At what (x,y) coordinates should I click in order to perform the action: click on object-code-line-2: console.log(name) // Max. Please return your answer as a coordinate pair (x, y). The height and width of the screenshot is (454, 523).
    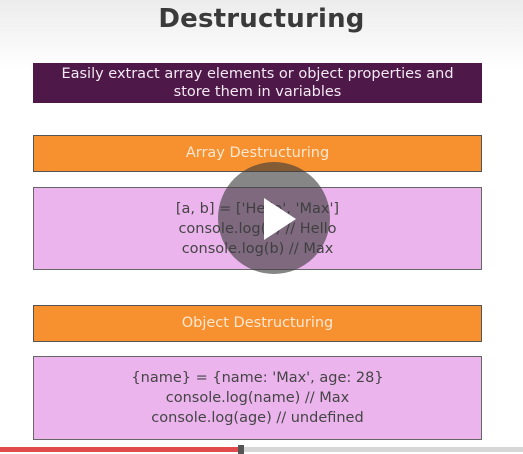
    Looking at the image, I should click on (257, 398).